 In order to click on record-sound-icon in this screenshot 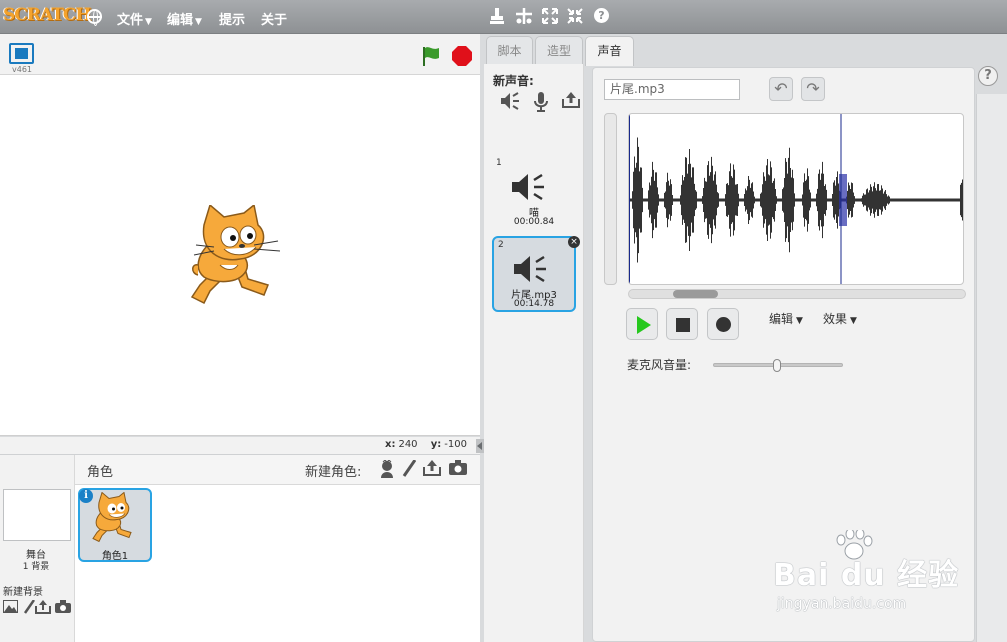, I will do `click(541, 103)`.